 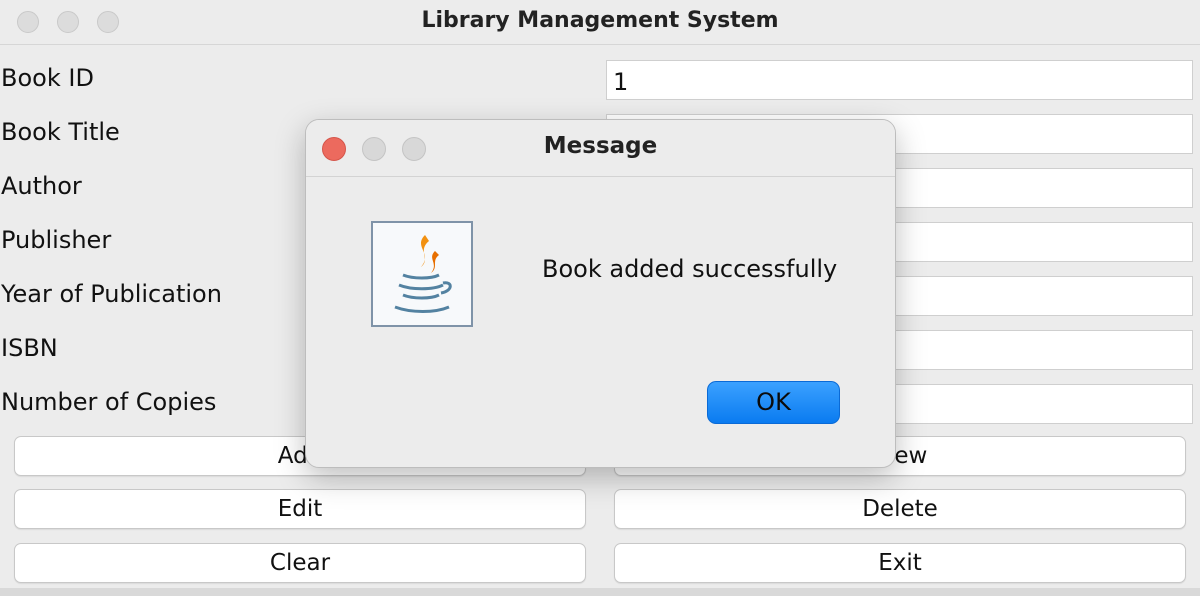 I want to click on window-bottom-strip, so click(x=600, y=592).